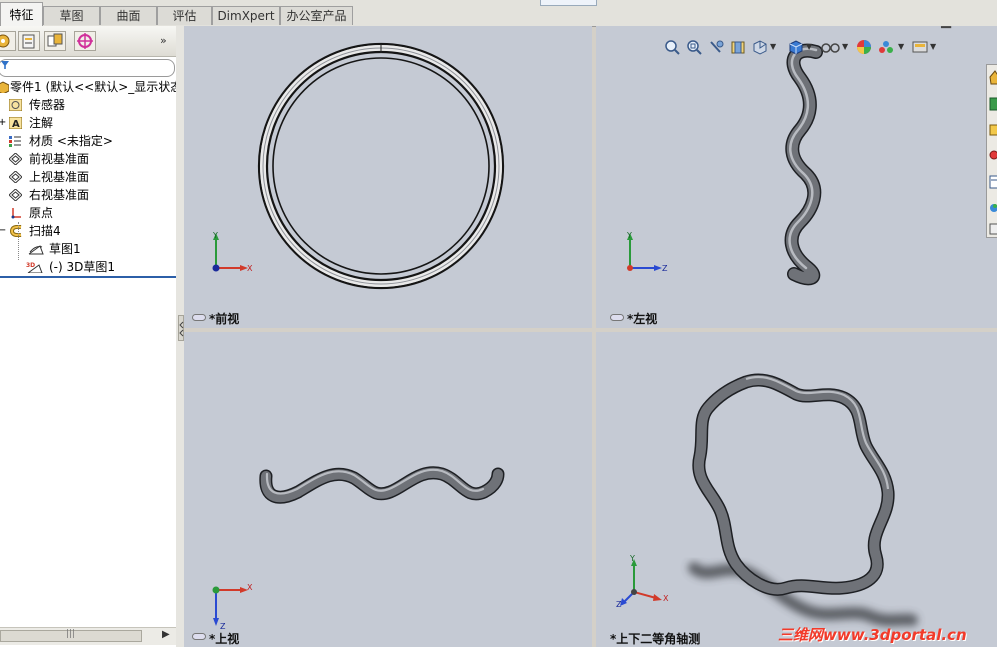 The width and height of the screenshot is (997, 647). I want to click on search-icon, so click(993, 156).